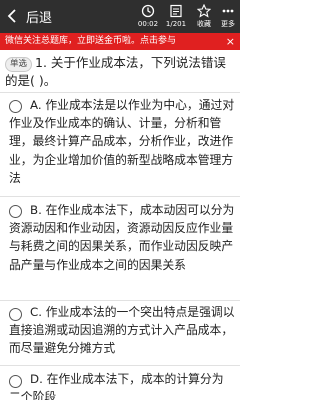 The width and height of the screenshot is (320, 400). I want to click on back-label: 后退, so click(39, 18).